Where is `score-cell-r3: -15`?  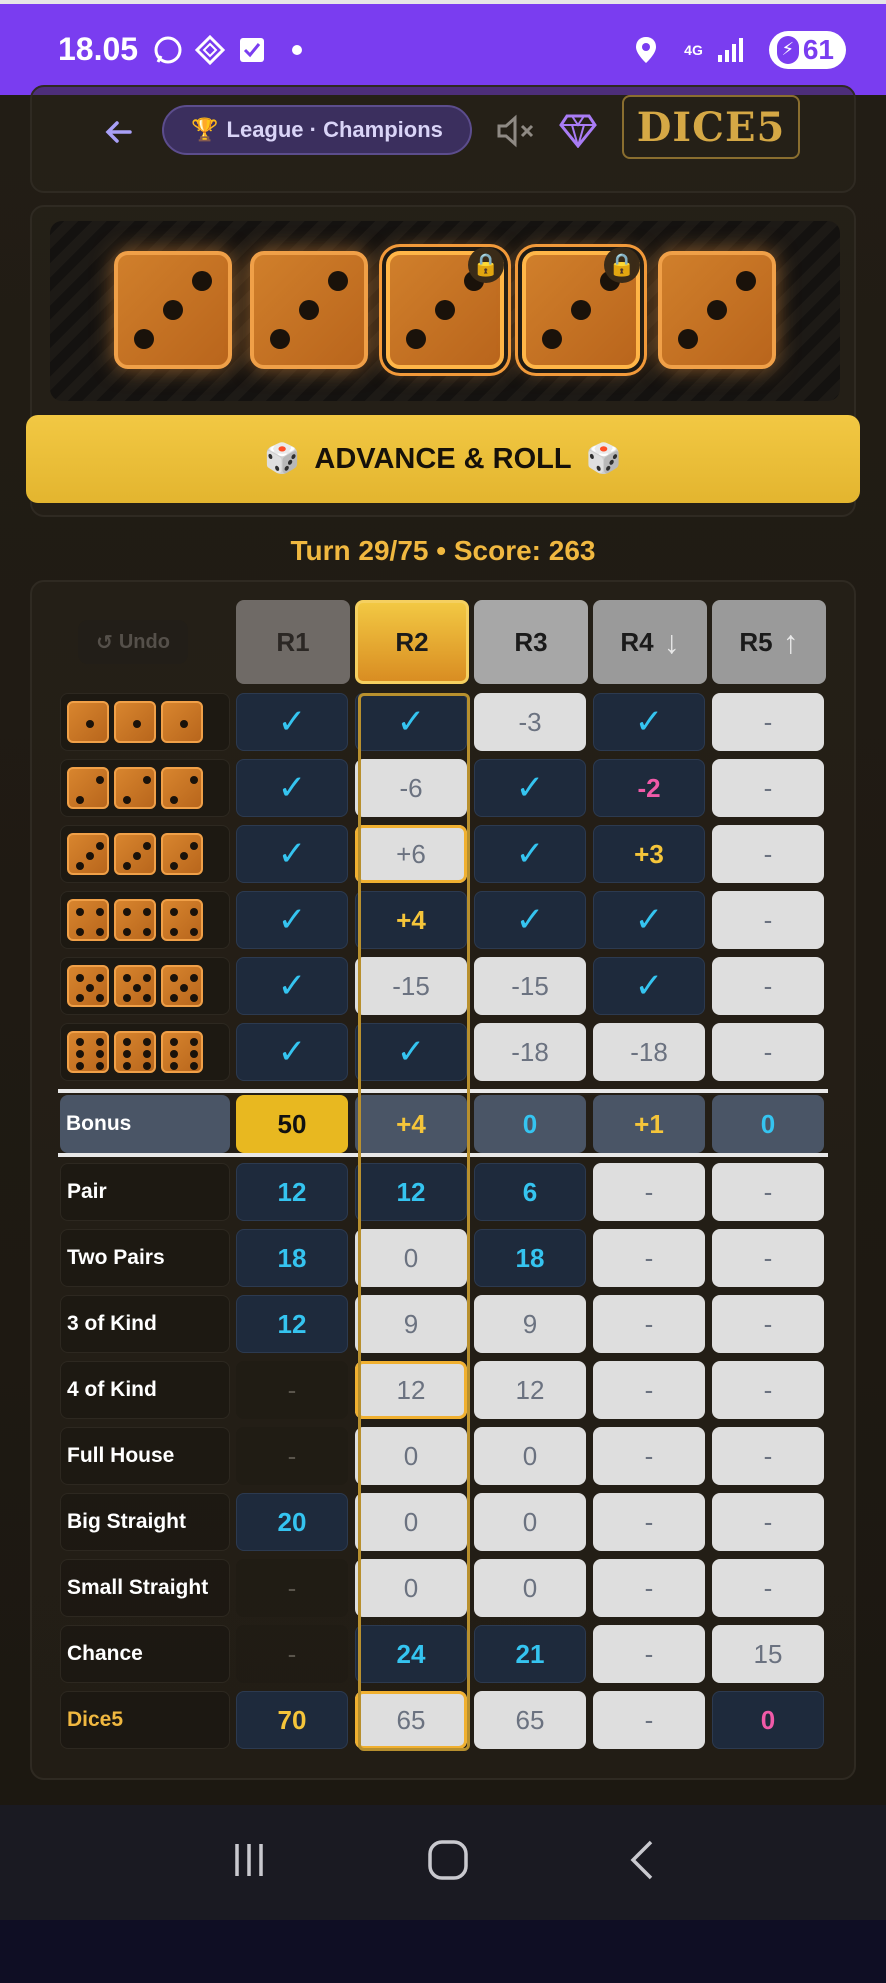
score-cell-r3: -15 is located at coordinates (530, 986).